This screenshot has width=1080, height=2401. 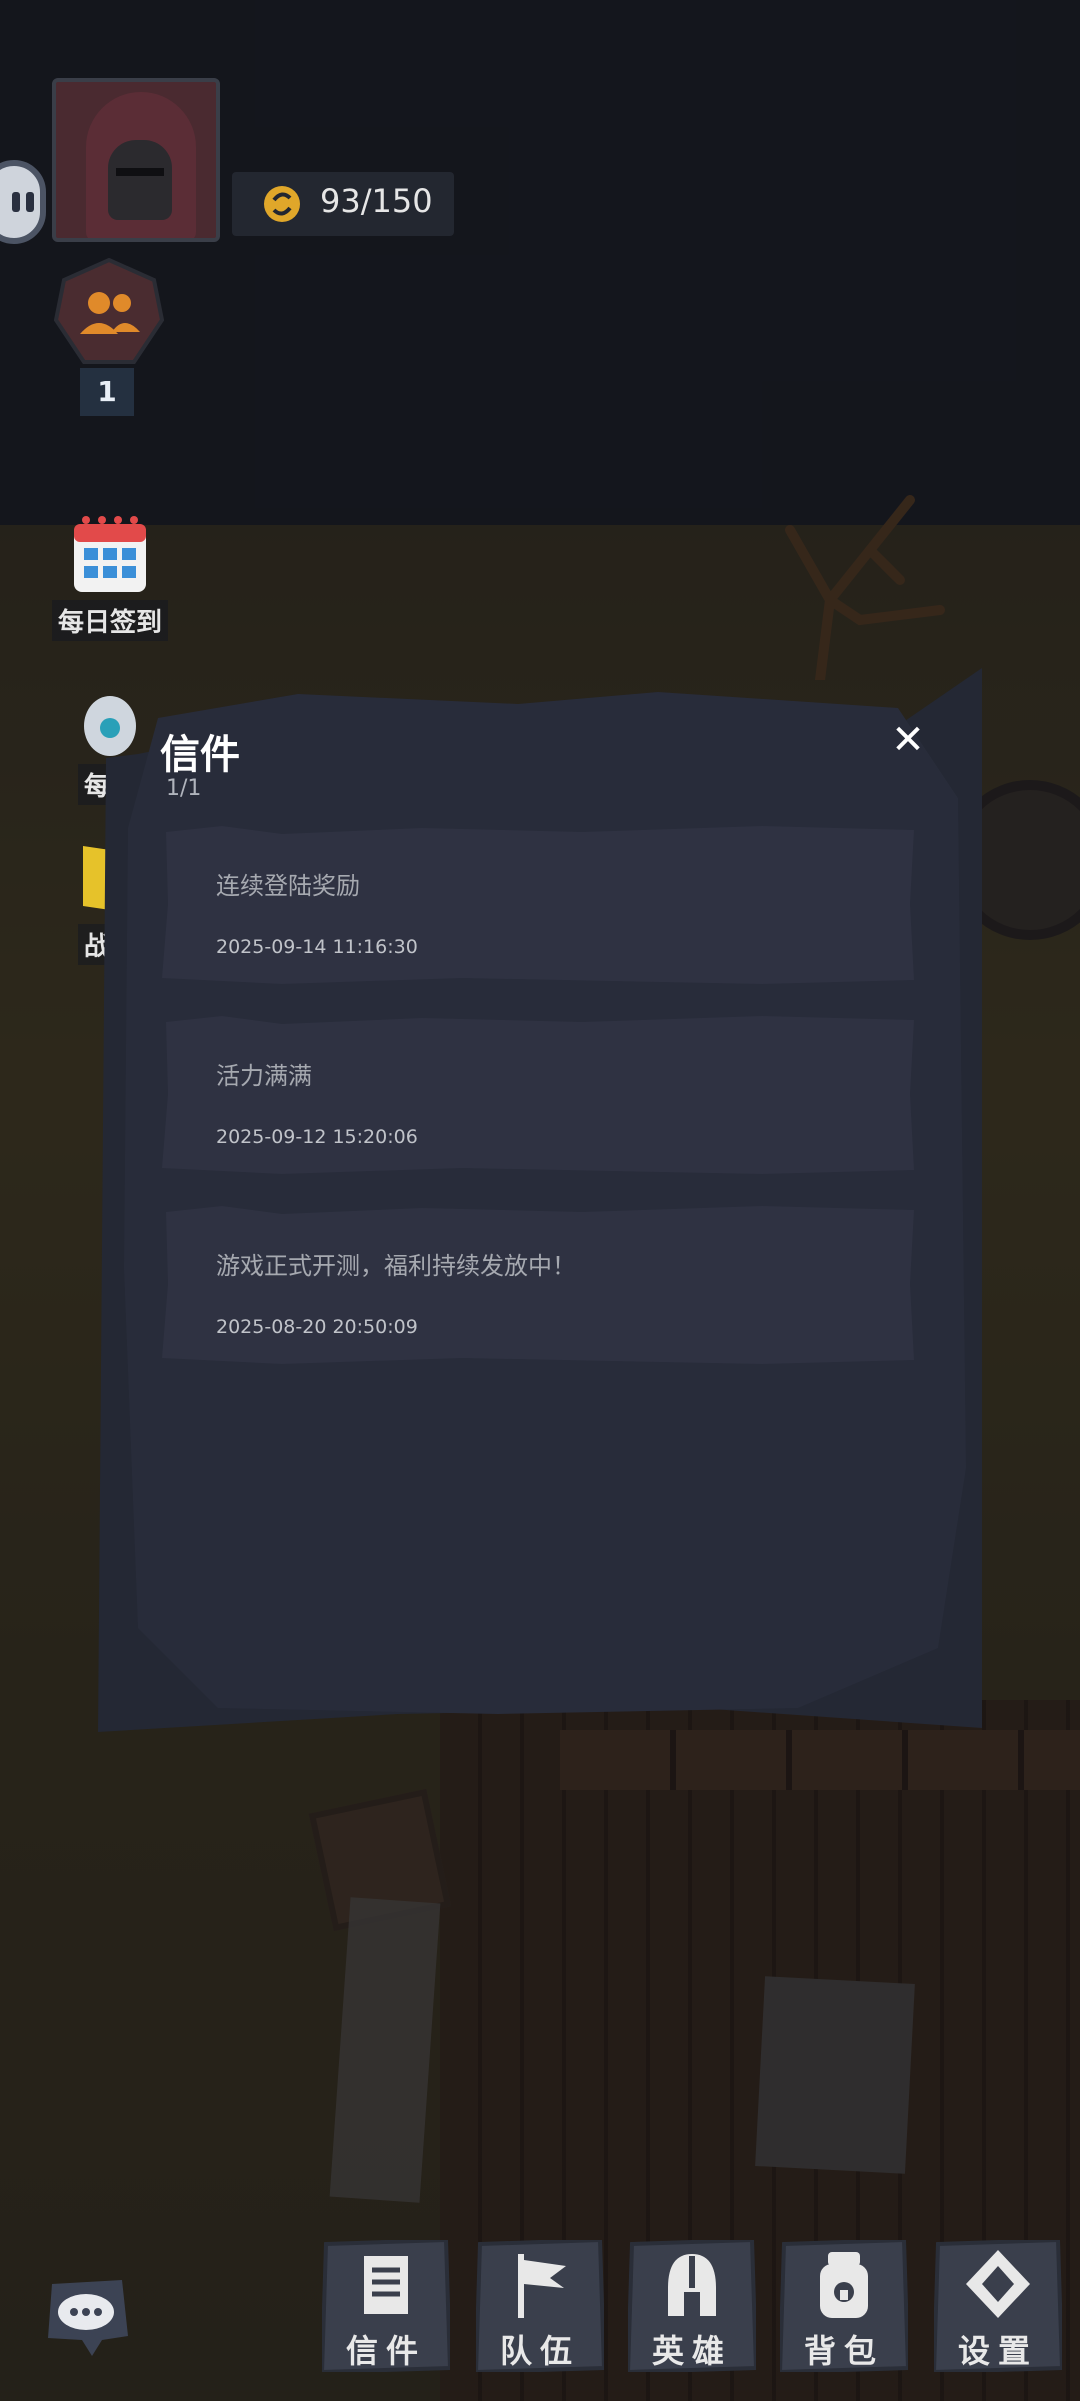 I want to click on mail-subject: 活力满满, so click(x=264, y=1076).